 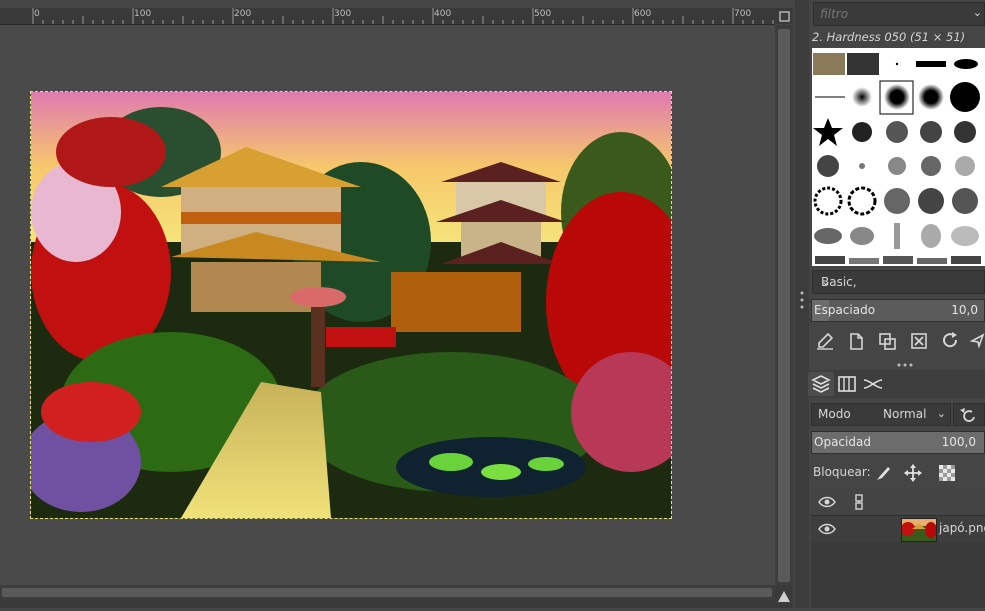 I want to click on visibility-column-eye-icon, so click(x=827, y=503).